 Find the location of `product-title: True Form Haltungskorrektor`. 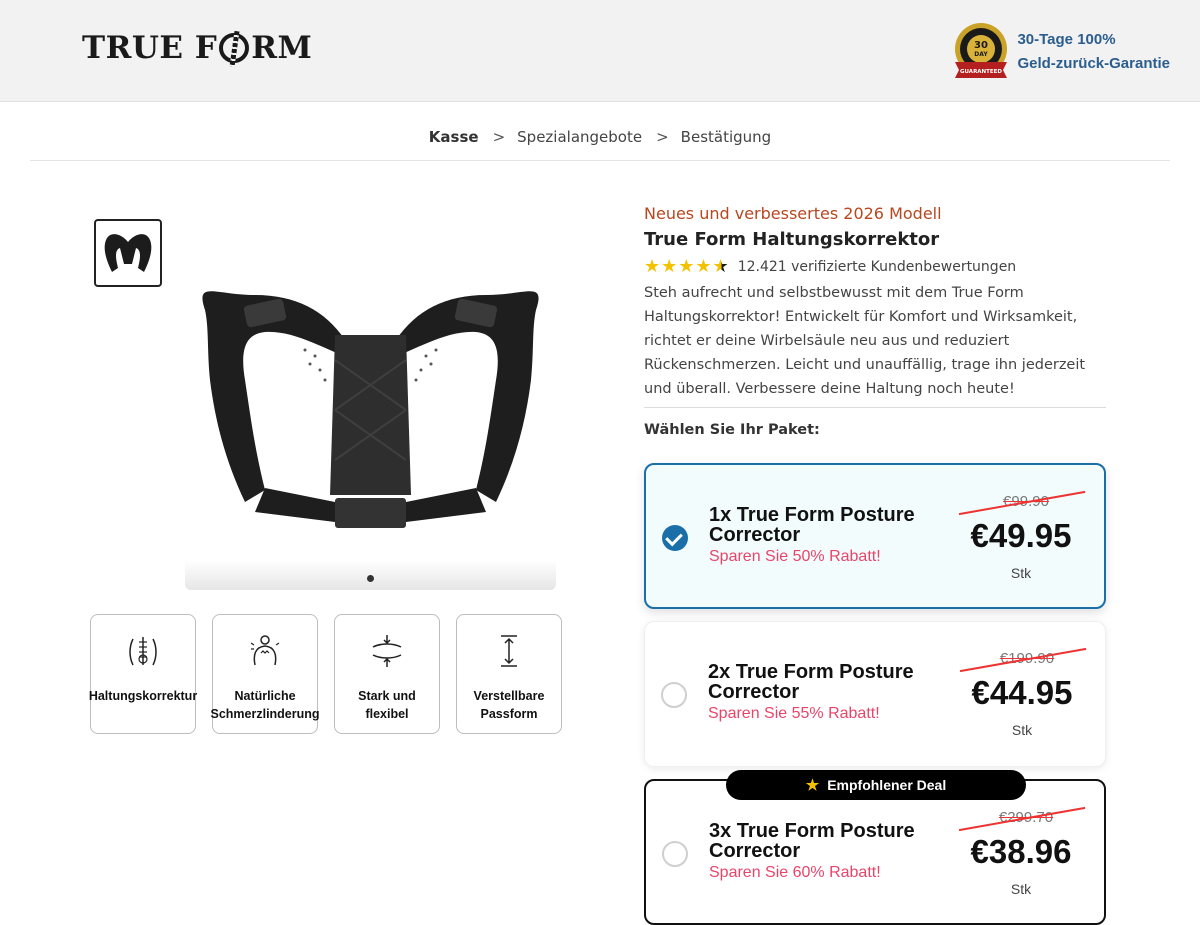

product-title: True Form Haltungskorrektor is located at coordinates (792, 239).